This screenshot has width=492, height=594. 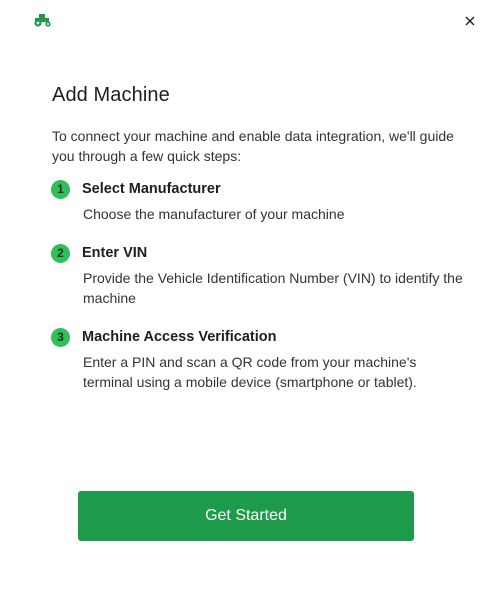 What do you see at coordinates (214, 214) in the screenshot?
I see `step-description: Choose the manufacturer of your machine` at bounding box center [214, 214].